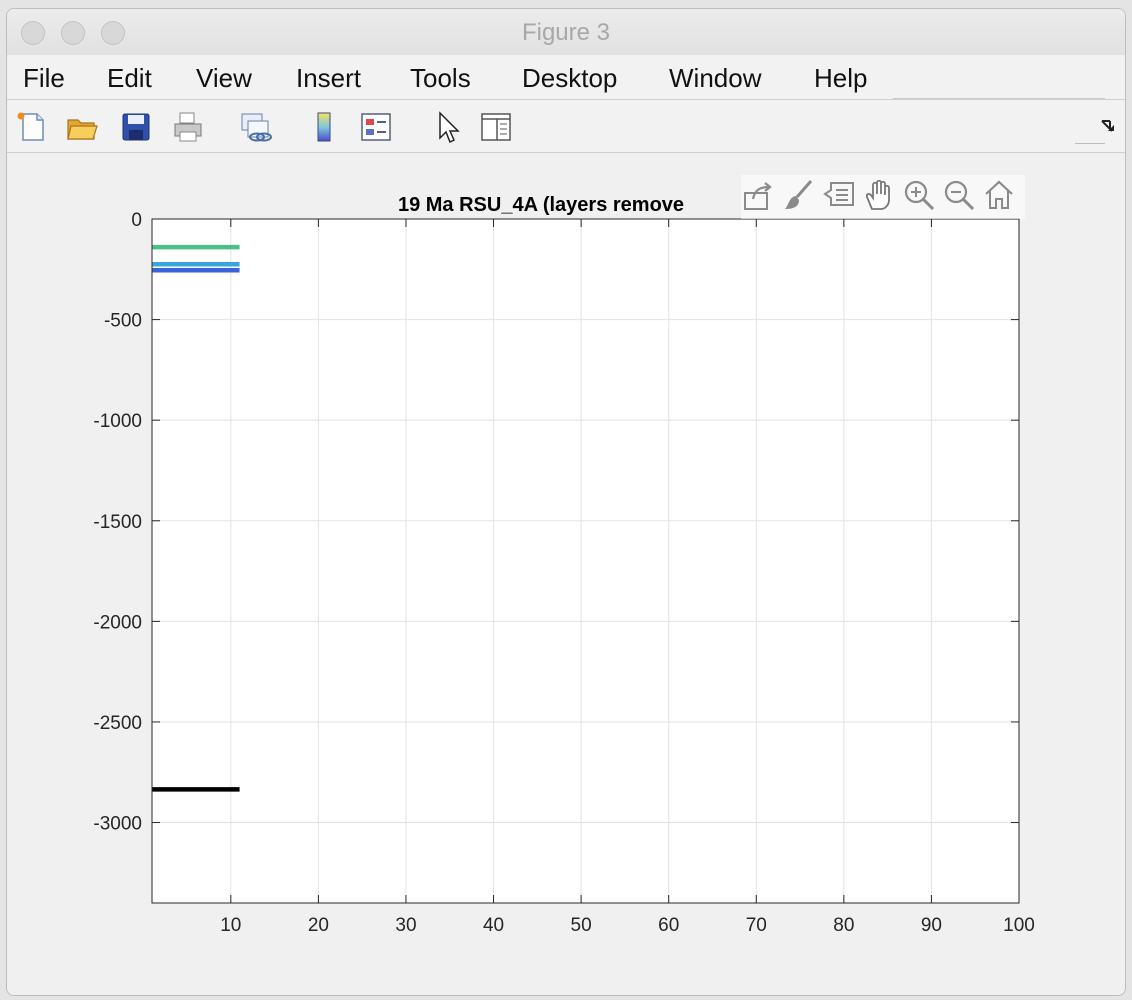 Image resolution: width=1132 pixels, height=1000 pixels. I want to click on y-tick-label: -1500, so click(117, 522).